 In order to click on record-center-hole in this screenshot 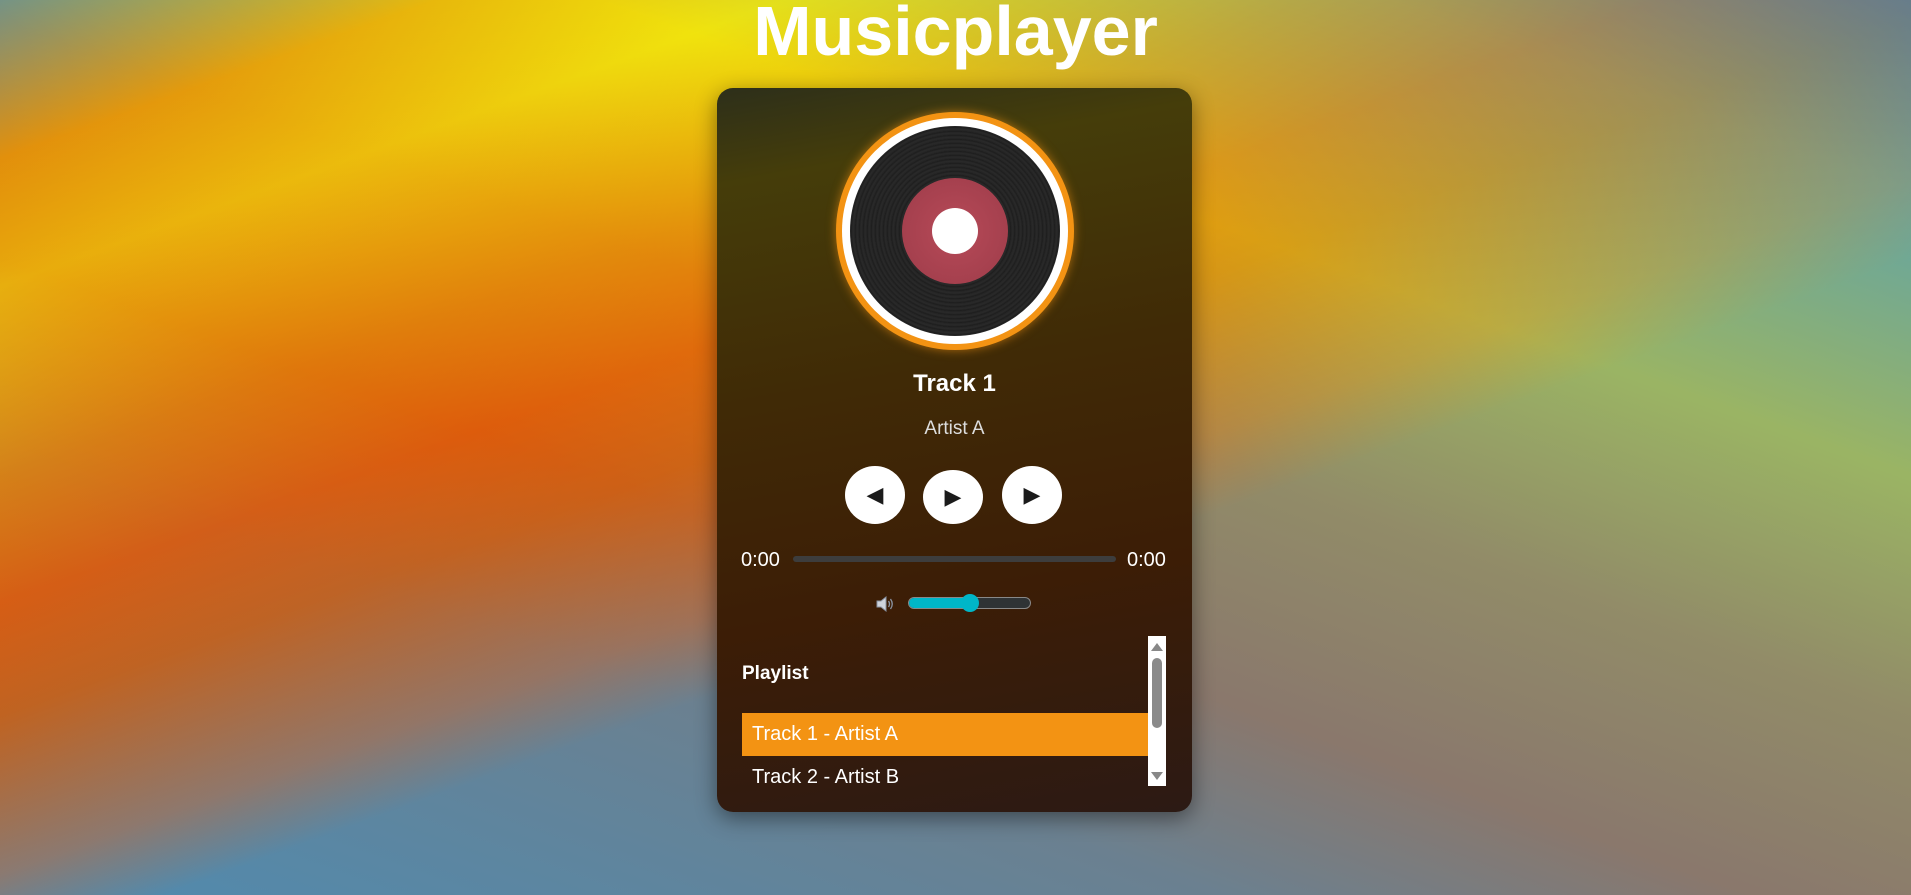, I will do `click(955, 231)`.